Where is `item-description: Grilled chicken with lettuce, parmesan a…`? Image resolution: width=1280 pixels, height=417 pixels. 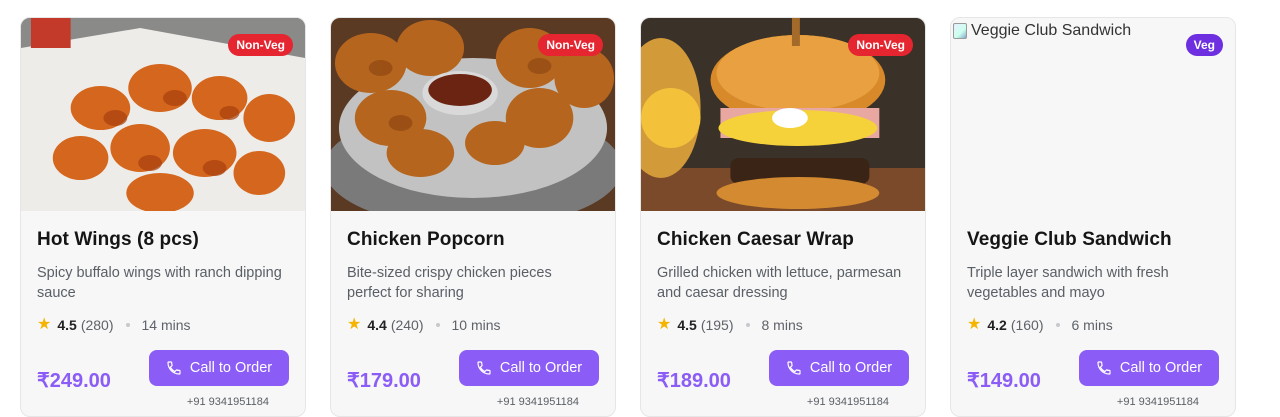
item-description: Grilled chicken with lettuce, parmesan a… is located at coordinates (779, 283).